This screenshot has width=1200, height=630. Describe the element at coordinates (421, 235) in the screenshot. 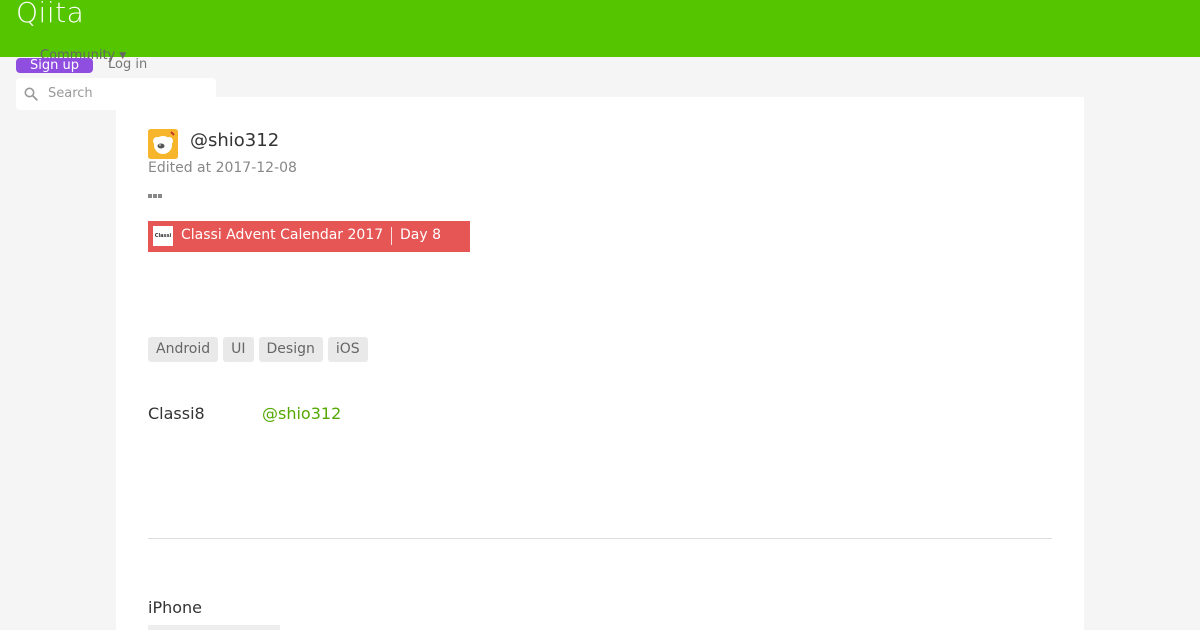

I see `advent-calendar-day: Day 8` at that location.